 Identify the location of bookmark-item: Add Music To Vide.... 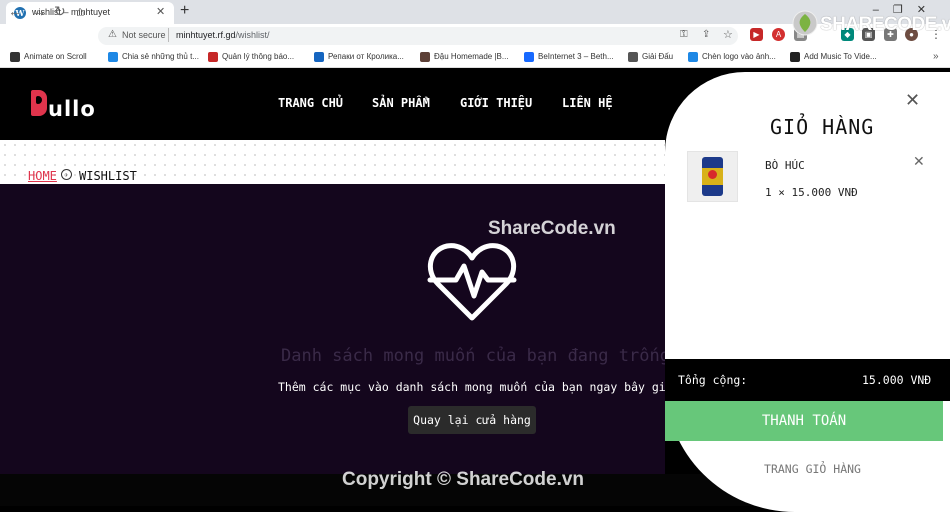
(840, 56).